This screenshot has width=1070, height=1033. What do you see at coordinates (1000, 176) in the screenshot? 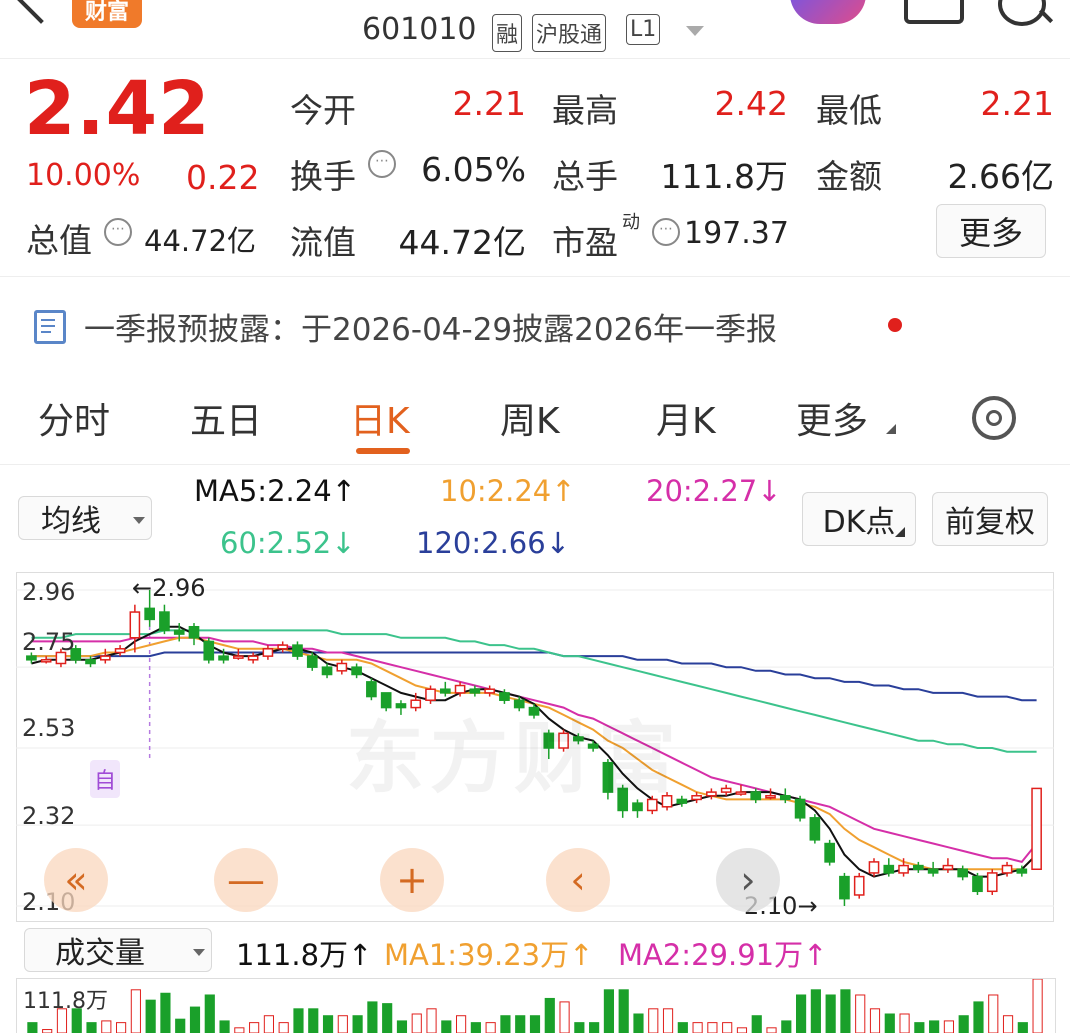
I see `amount-value: 2.66亿` at bounding box center [1000, 176].